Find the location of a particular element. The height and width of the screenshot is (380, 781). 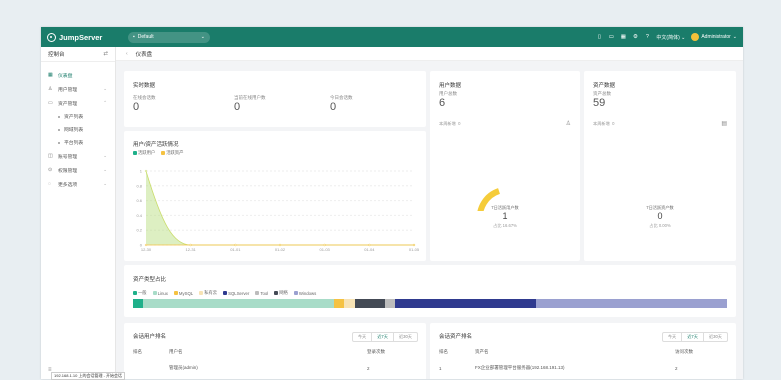

sidebar-item-platform-list: 平台列表 is located at coordinates (78, 142).